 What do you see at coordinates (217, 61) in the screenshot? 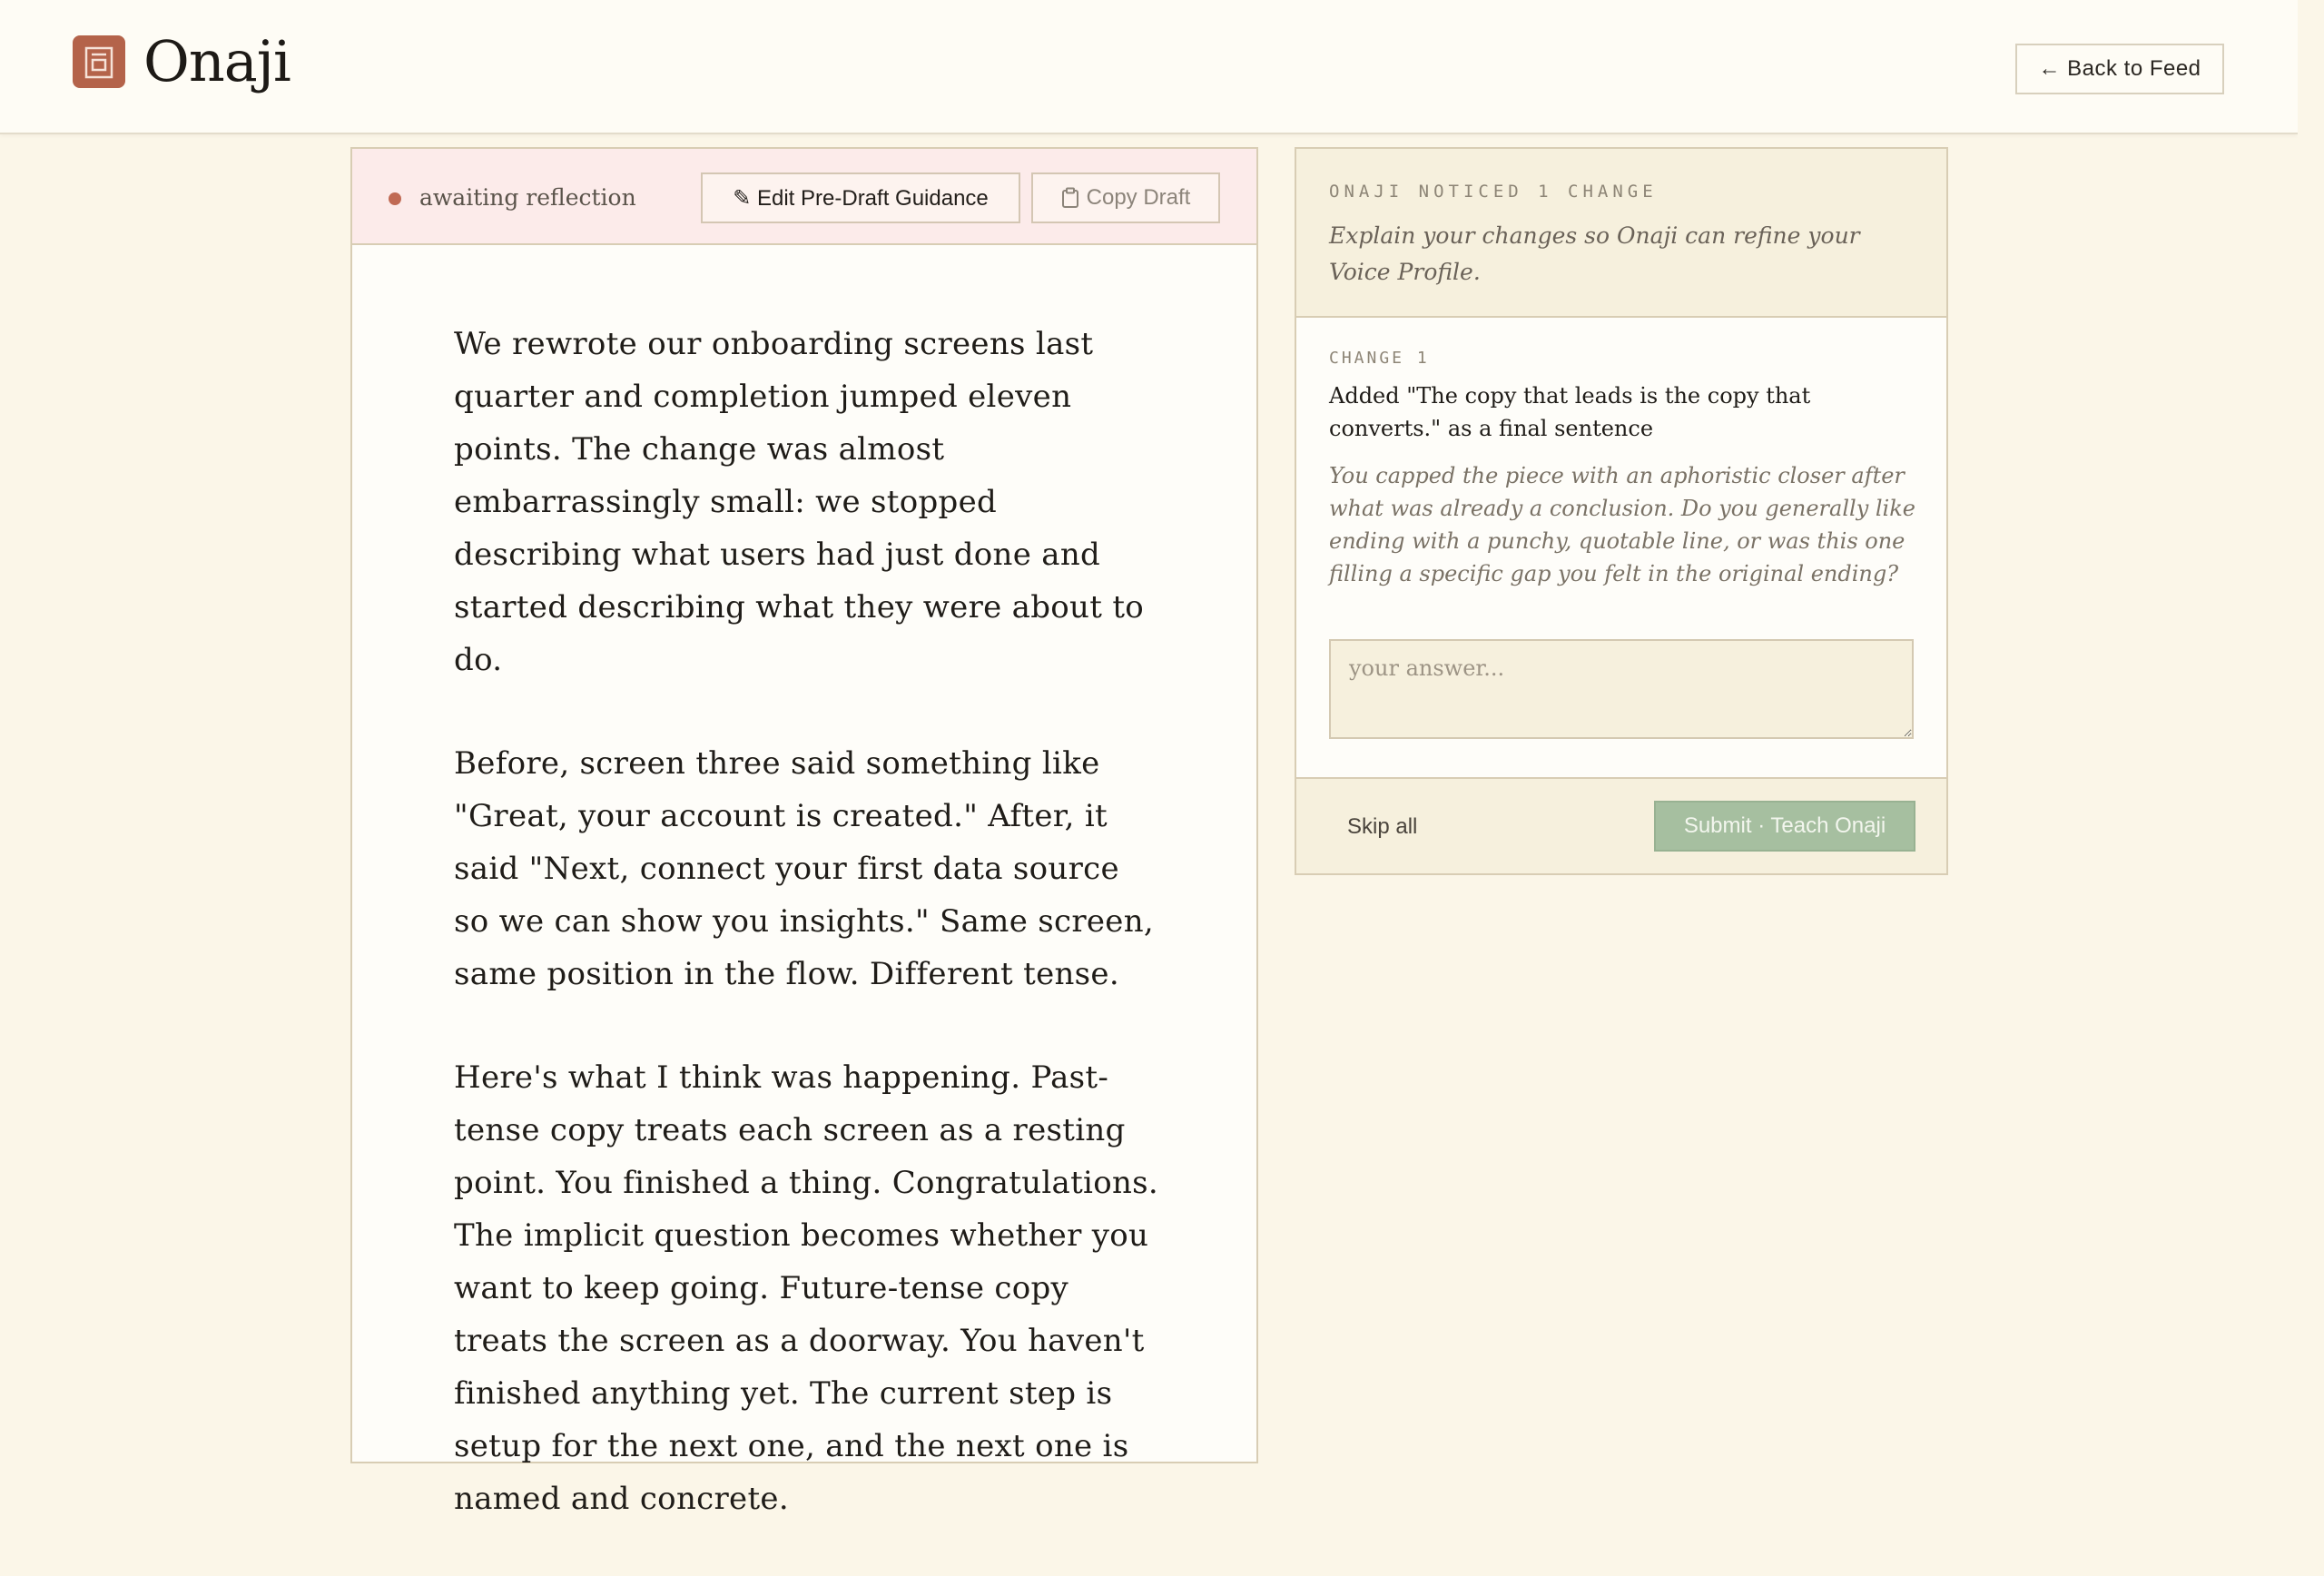
I see `app-name: Onaji` at bounding box center [217, 61].